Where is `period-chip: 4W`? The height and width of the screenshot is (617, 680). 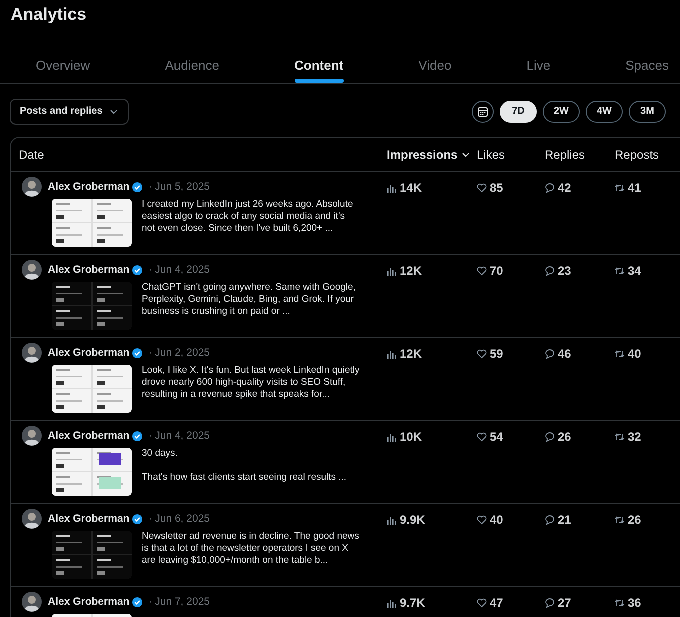 period-chip: 4W is located at coordinates (604, 111).